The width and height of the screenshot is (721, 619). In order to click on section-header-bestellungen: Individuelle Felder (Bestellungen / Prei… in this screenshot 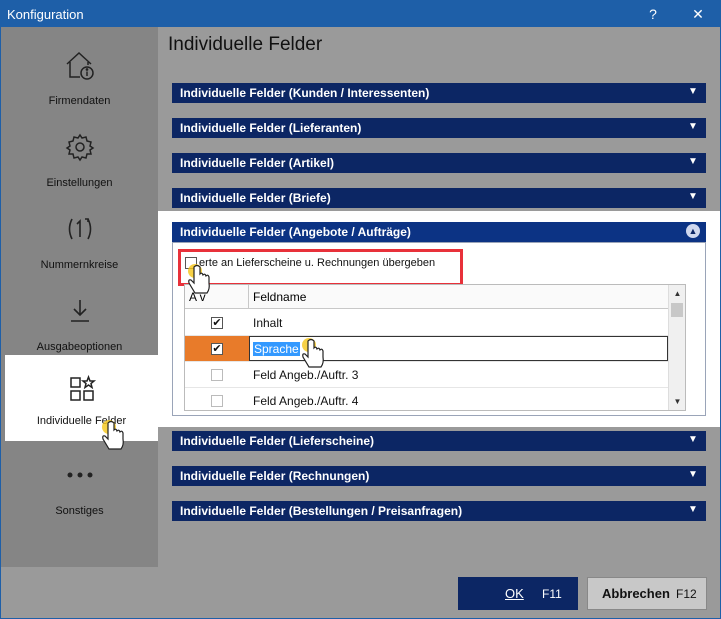, I will do `click(439, 511)`.